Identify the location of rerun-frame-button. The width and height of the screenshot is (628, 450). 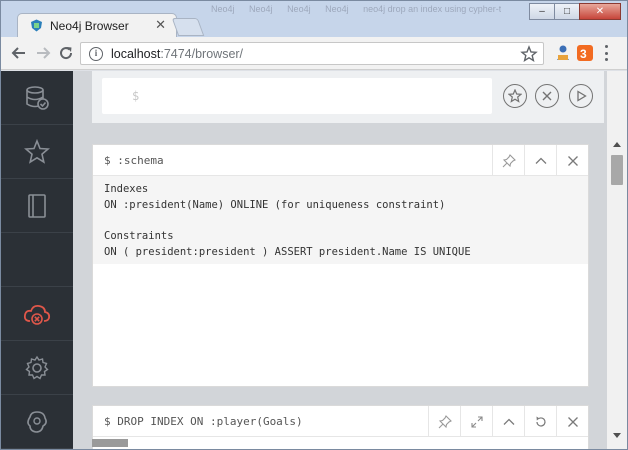
(540, 421).